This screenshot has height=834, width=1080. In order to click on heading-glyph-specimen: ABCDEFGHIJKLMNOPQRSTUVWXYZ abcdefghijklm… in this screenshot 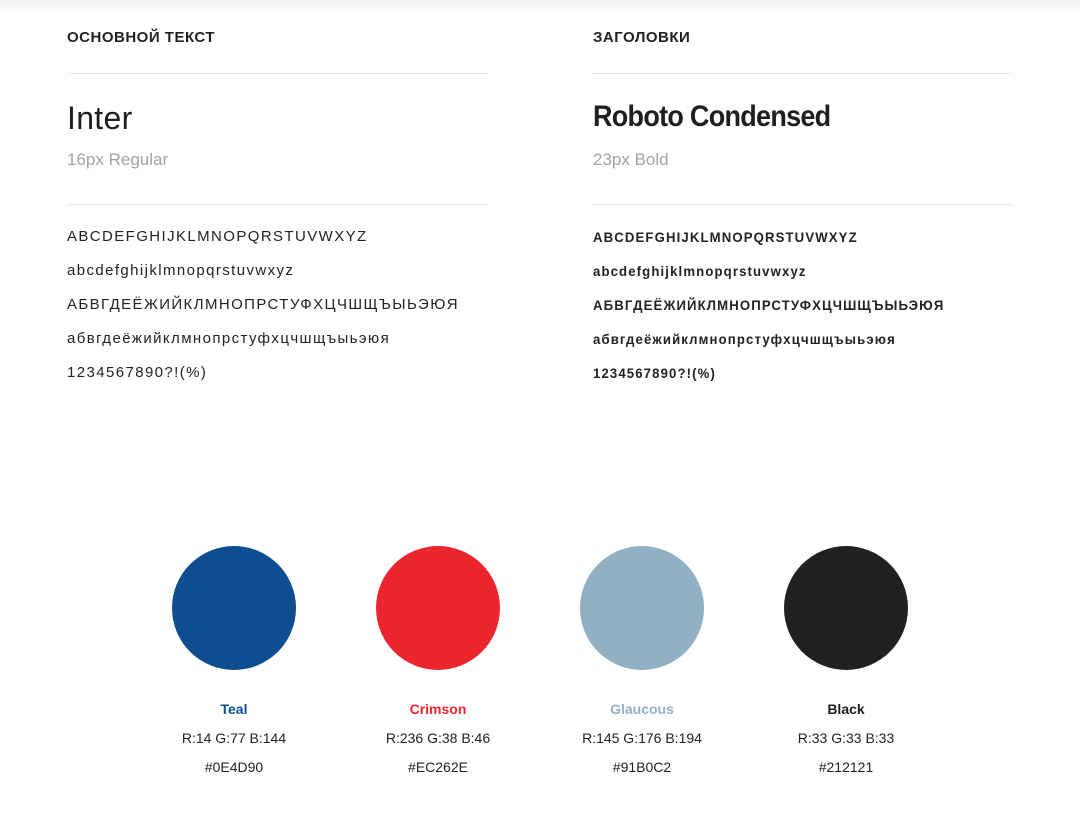, I will do `click(780, 313)`.